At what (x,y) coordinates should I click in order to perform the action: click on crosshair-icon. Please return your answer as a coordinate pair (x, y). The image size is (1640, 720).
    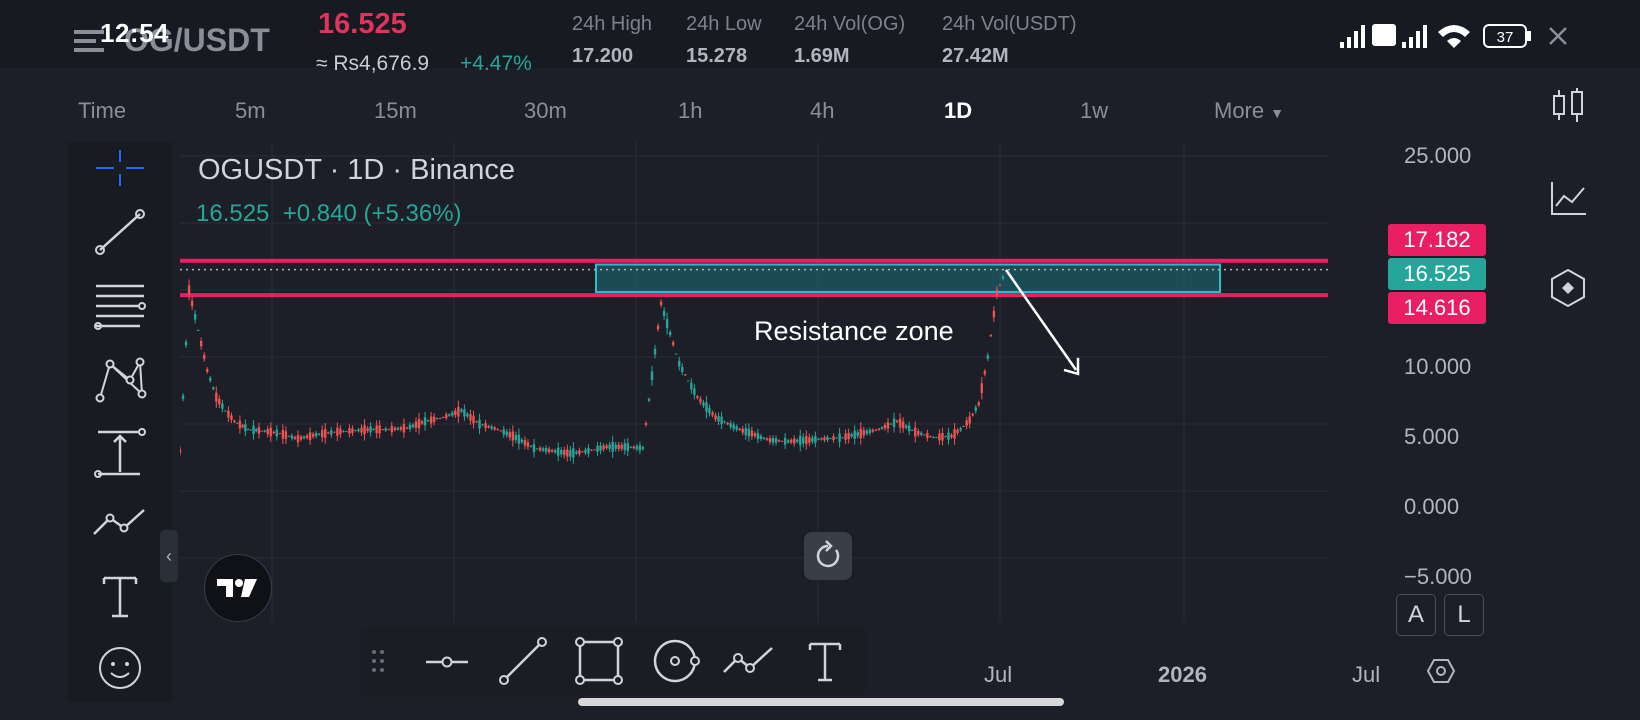
    Looking at the image, I should click on (120, 172).